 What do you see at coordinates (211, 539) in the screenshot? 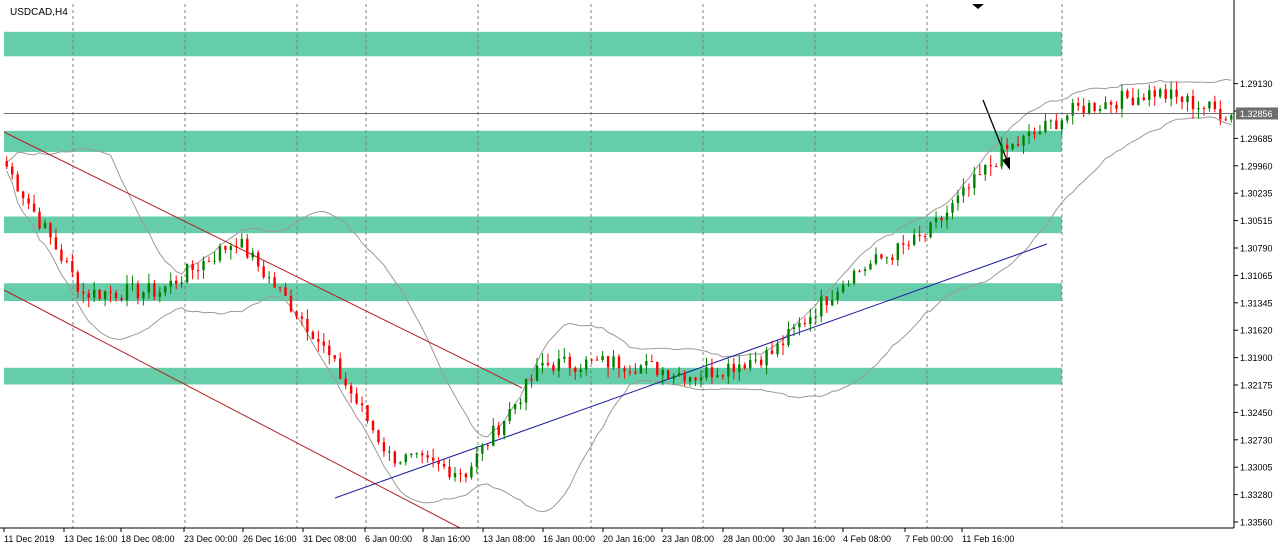
I see `time-tick-label: 23 Dec 00:00` at bounding box center [211, 539].